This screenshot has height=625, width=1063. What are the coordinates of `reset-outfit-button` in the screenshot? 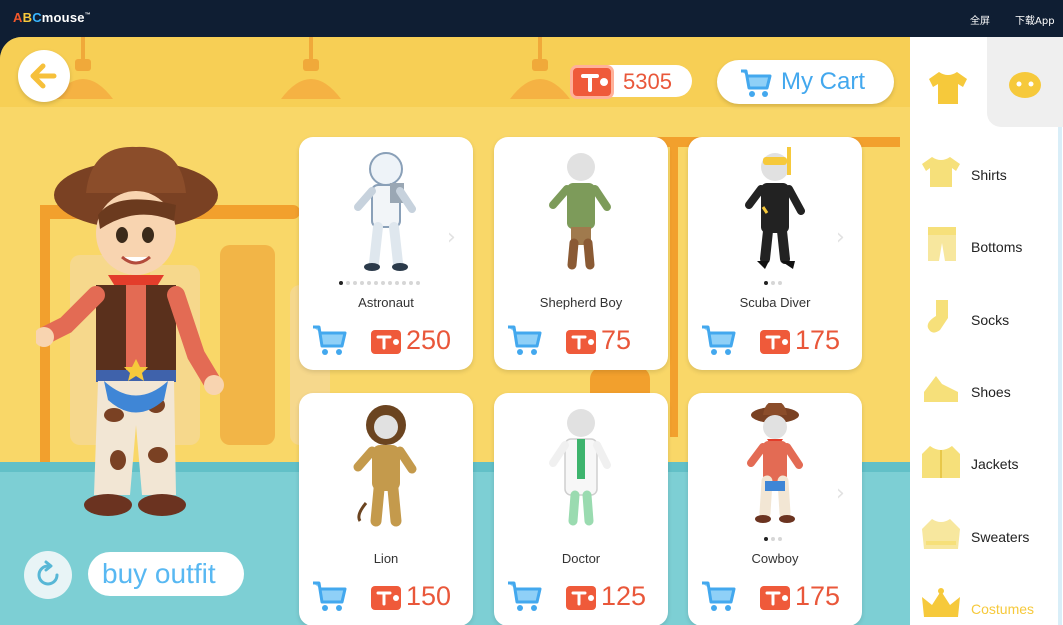 It's located at (48, 575).